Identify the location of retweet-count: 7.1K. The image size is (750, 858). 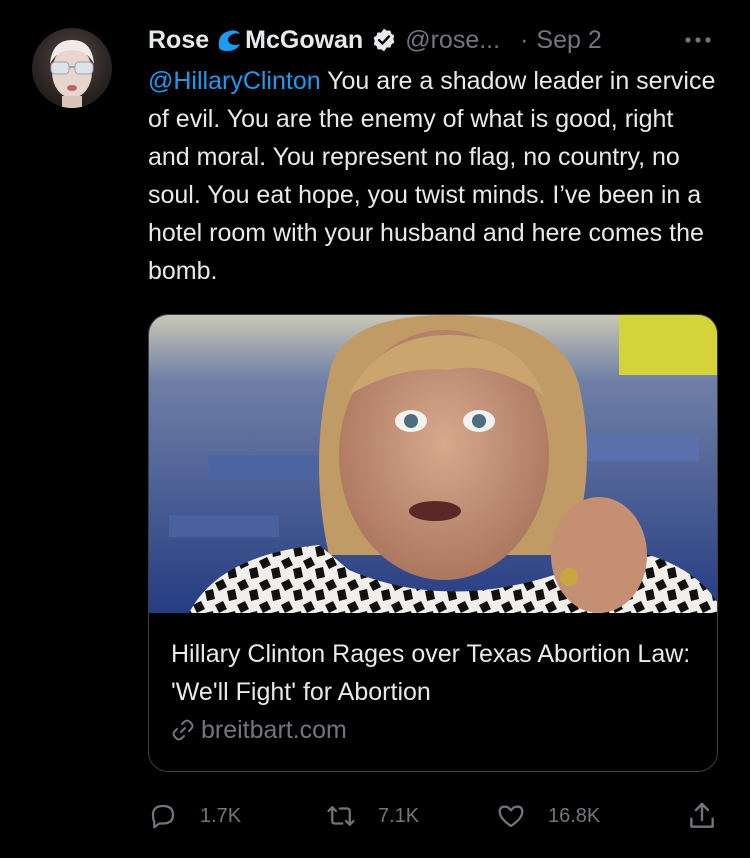
(399, 815).